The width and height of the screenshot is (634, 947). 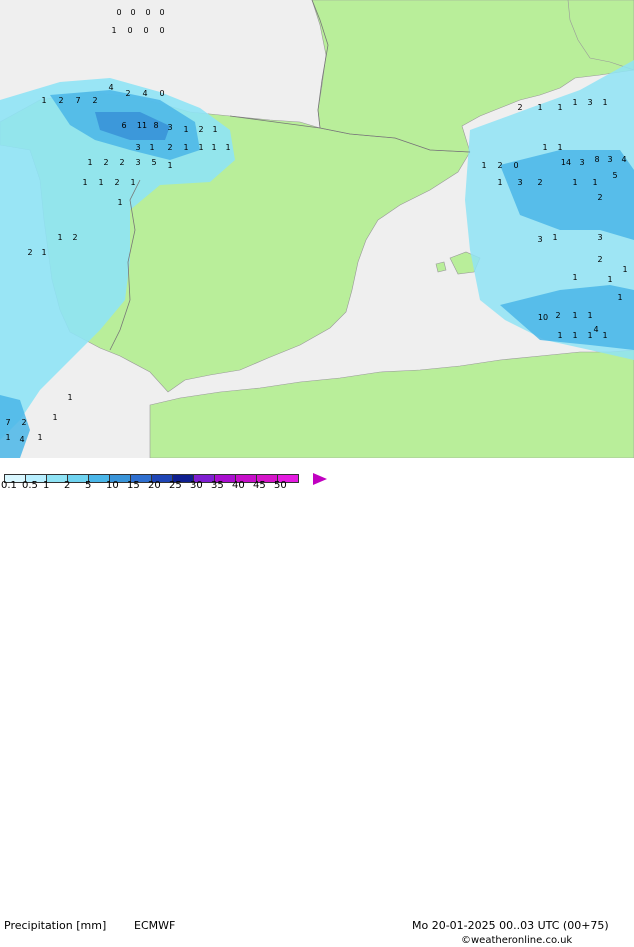 I want to click on scale-tick-label: 15, so click(x=133, y=485).